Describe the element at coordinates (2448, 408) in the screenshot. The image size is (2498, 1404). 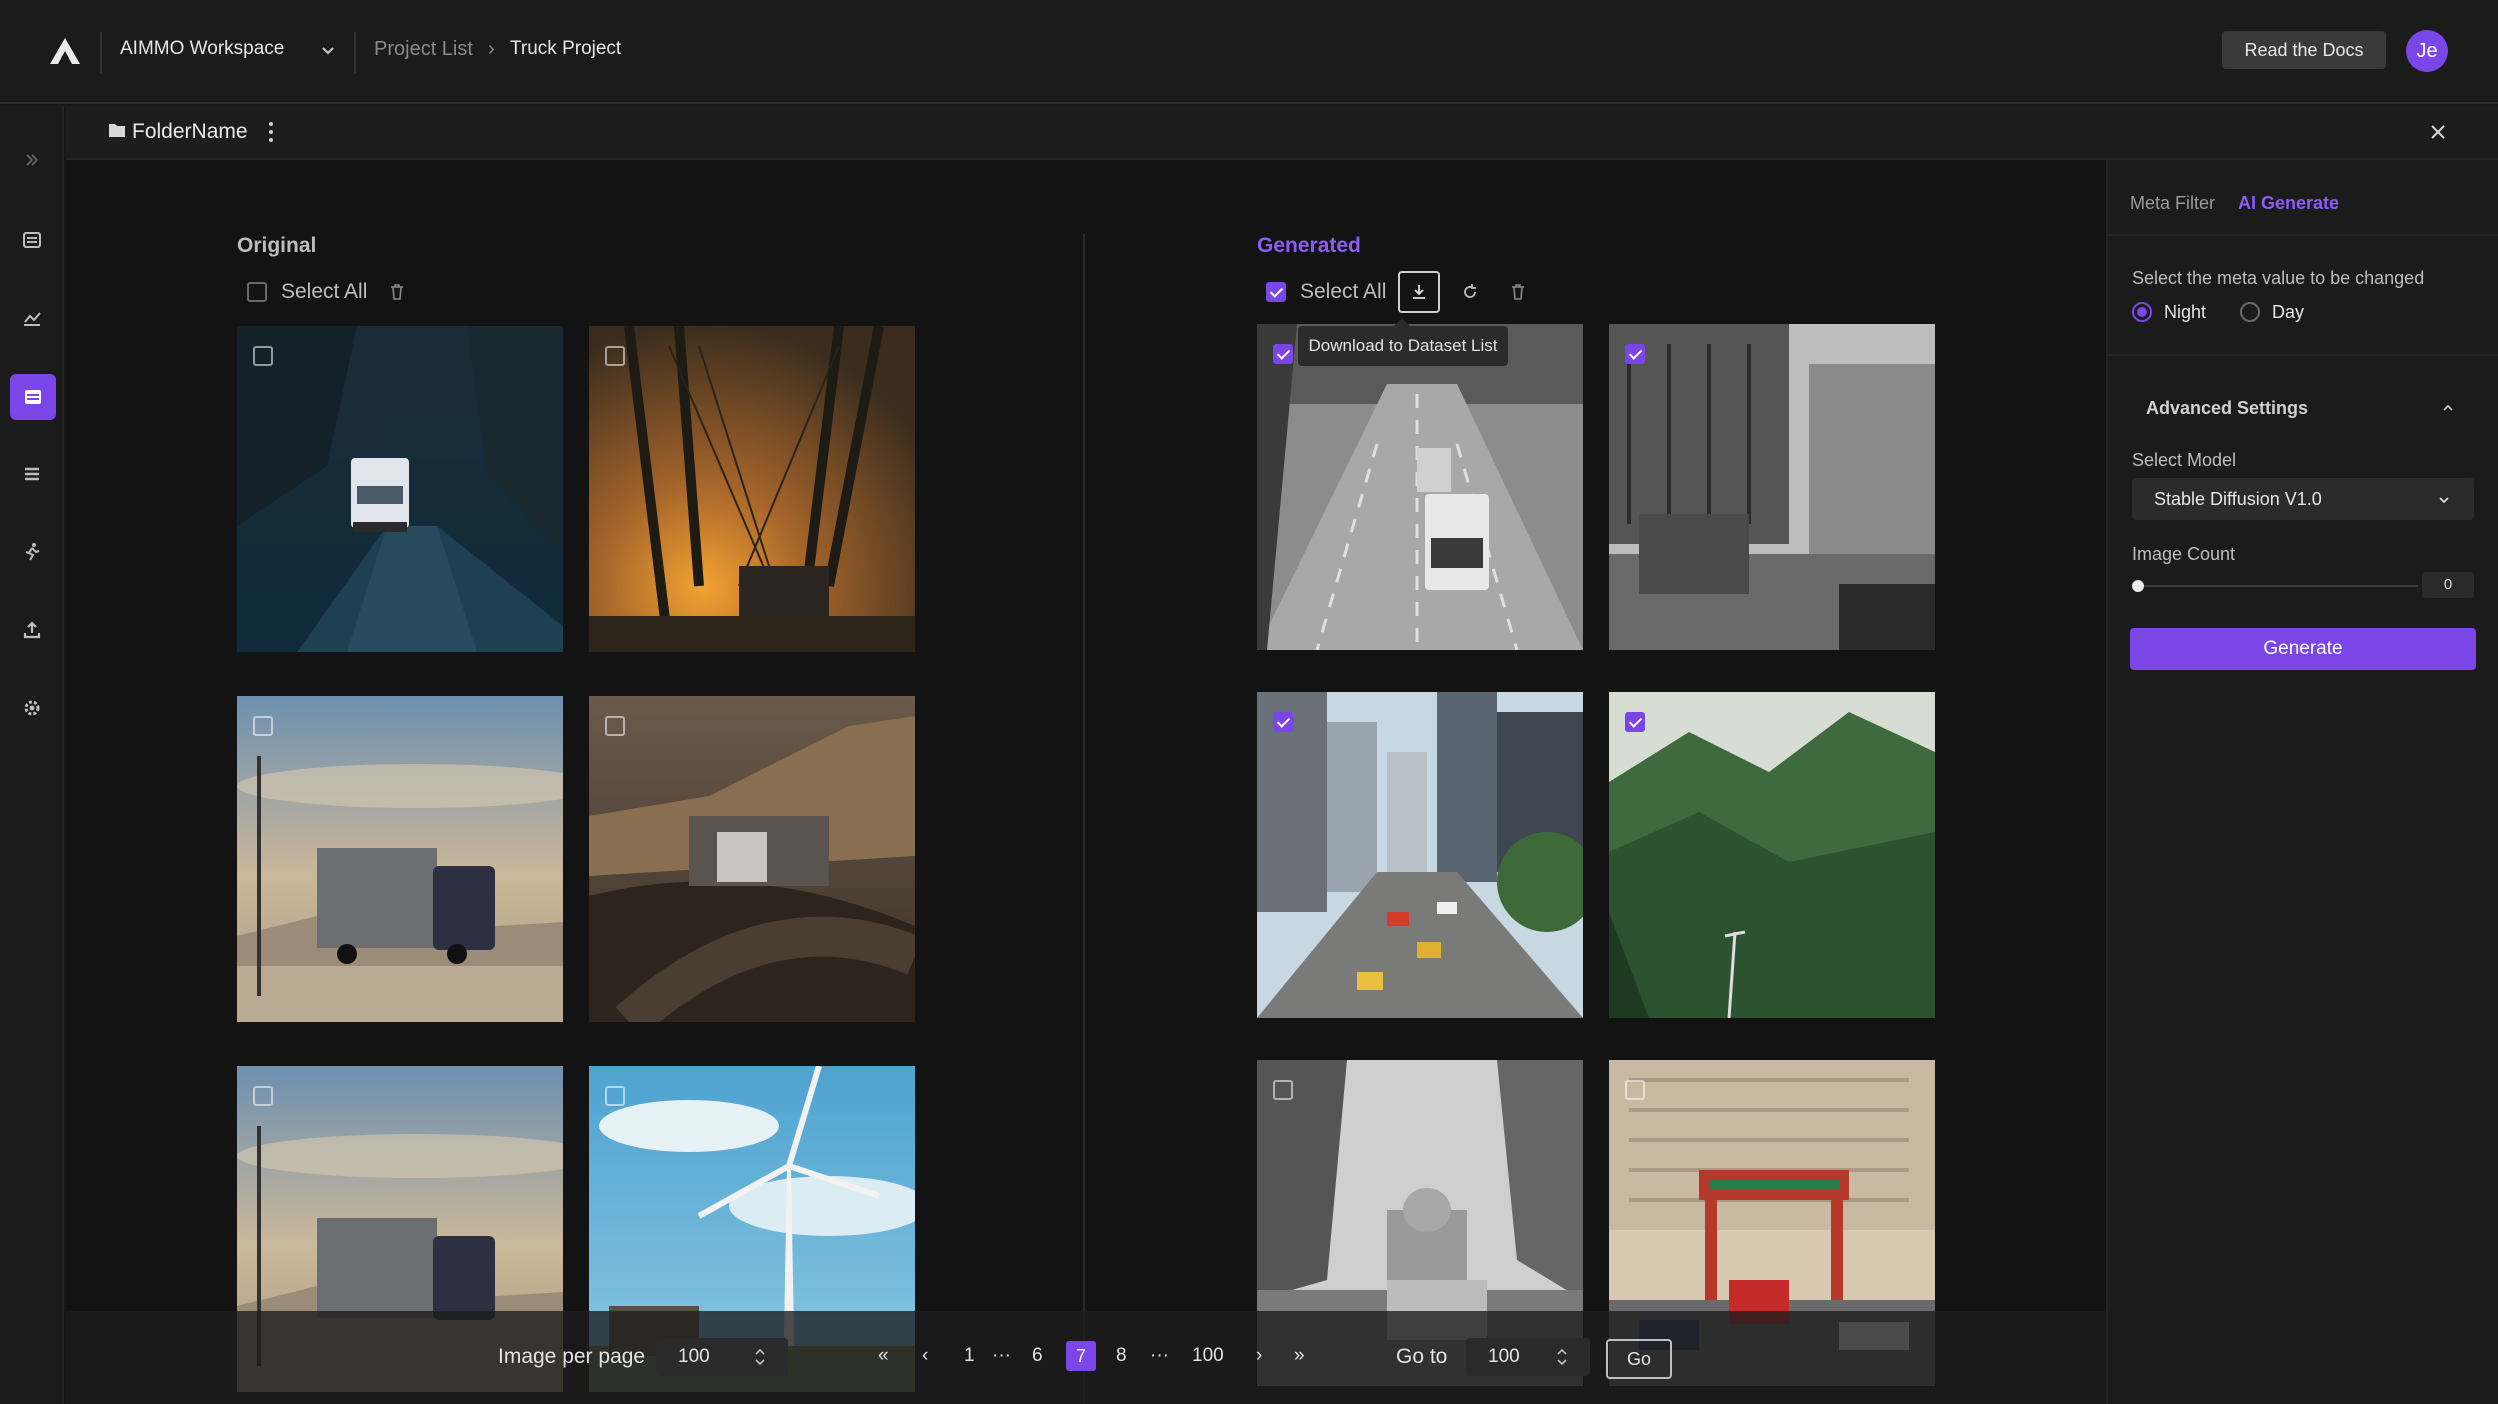
I see `chevron-up-icon` at that location.